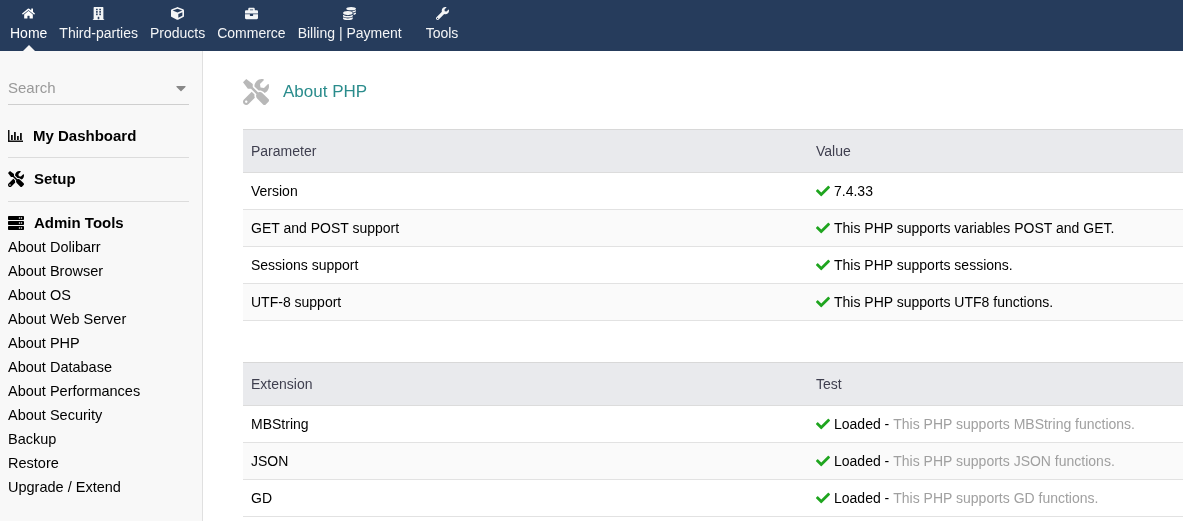 Image resolution: width=1183 pixels, height=521 pixels. What do you see at coordinates (251, 25) in the screenshot?
I see `nav-tab: Commerce` at bounding box center [251, 25].